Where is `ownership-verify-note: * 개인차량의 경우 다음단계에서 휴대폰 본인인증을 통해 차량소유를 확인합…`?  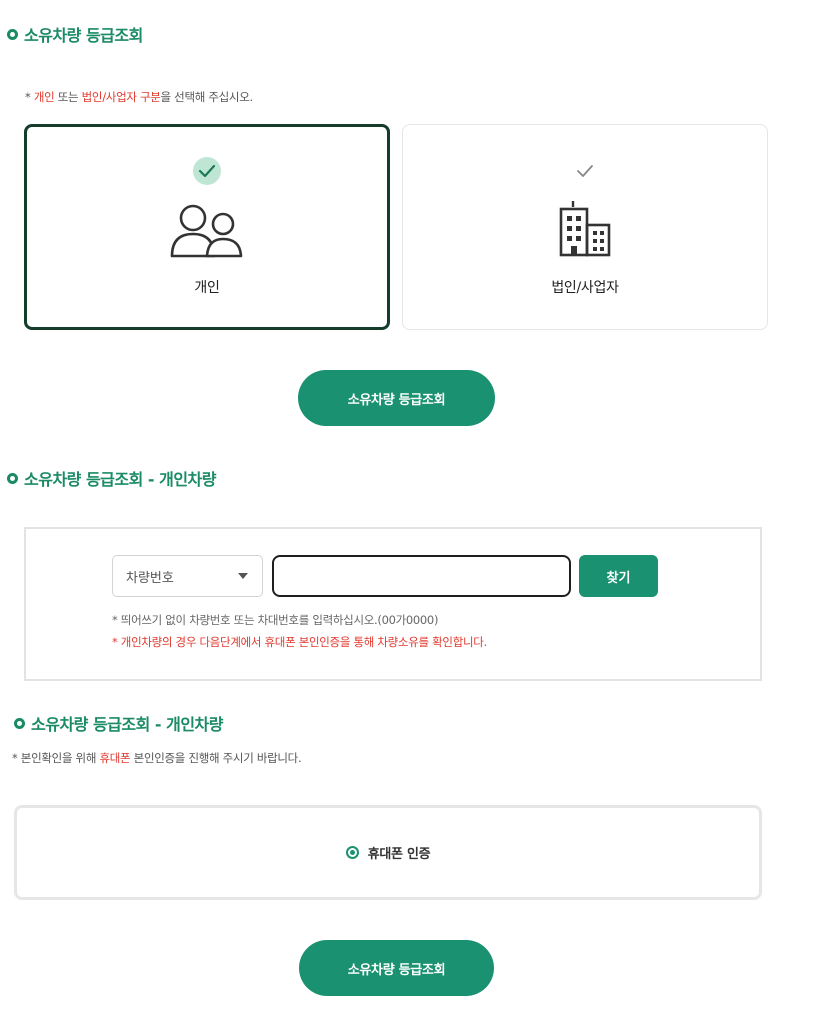
ownership-verify-note: * 개인차량의 경우 다음단계에서 휴대폰 본인인증을 통해 차량소유를 확인합… is located at coordinates (299, 642).